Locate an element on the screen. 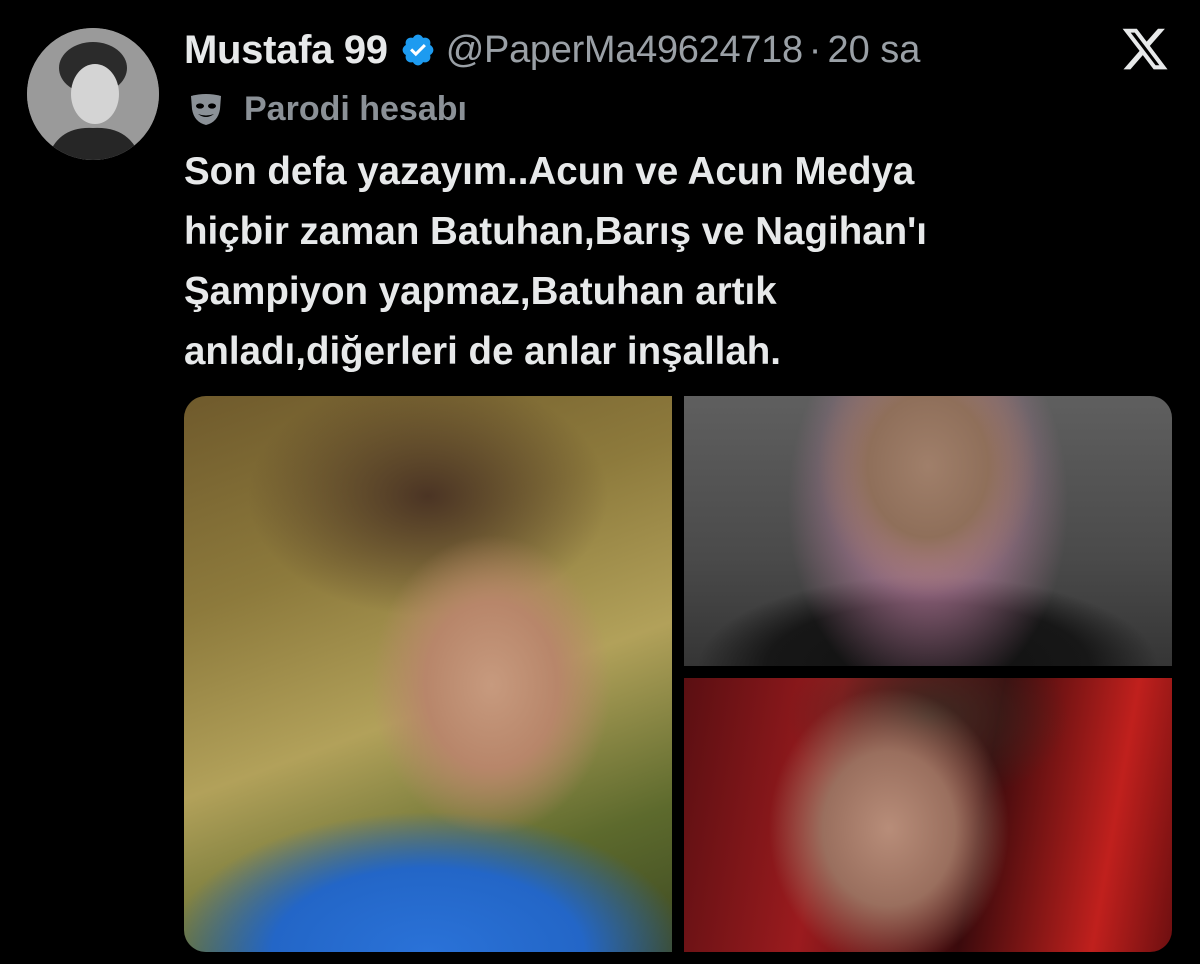  tweet-header: Mustafa 99 @PaperMa49624718 · 20 sa is located at coordinates (692, 50).